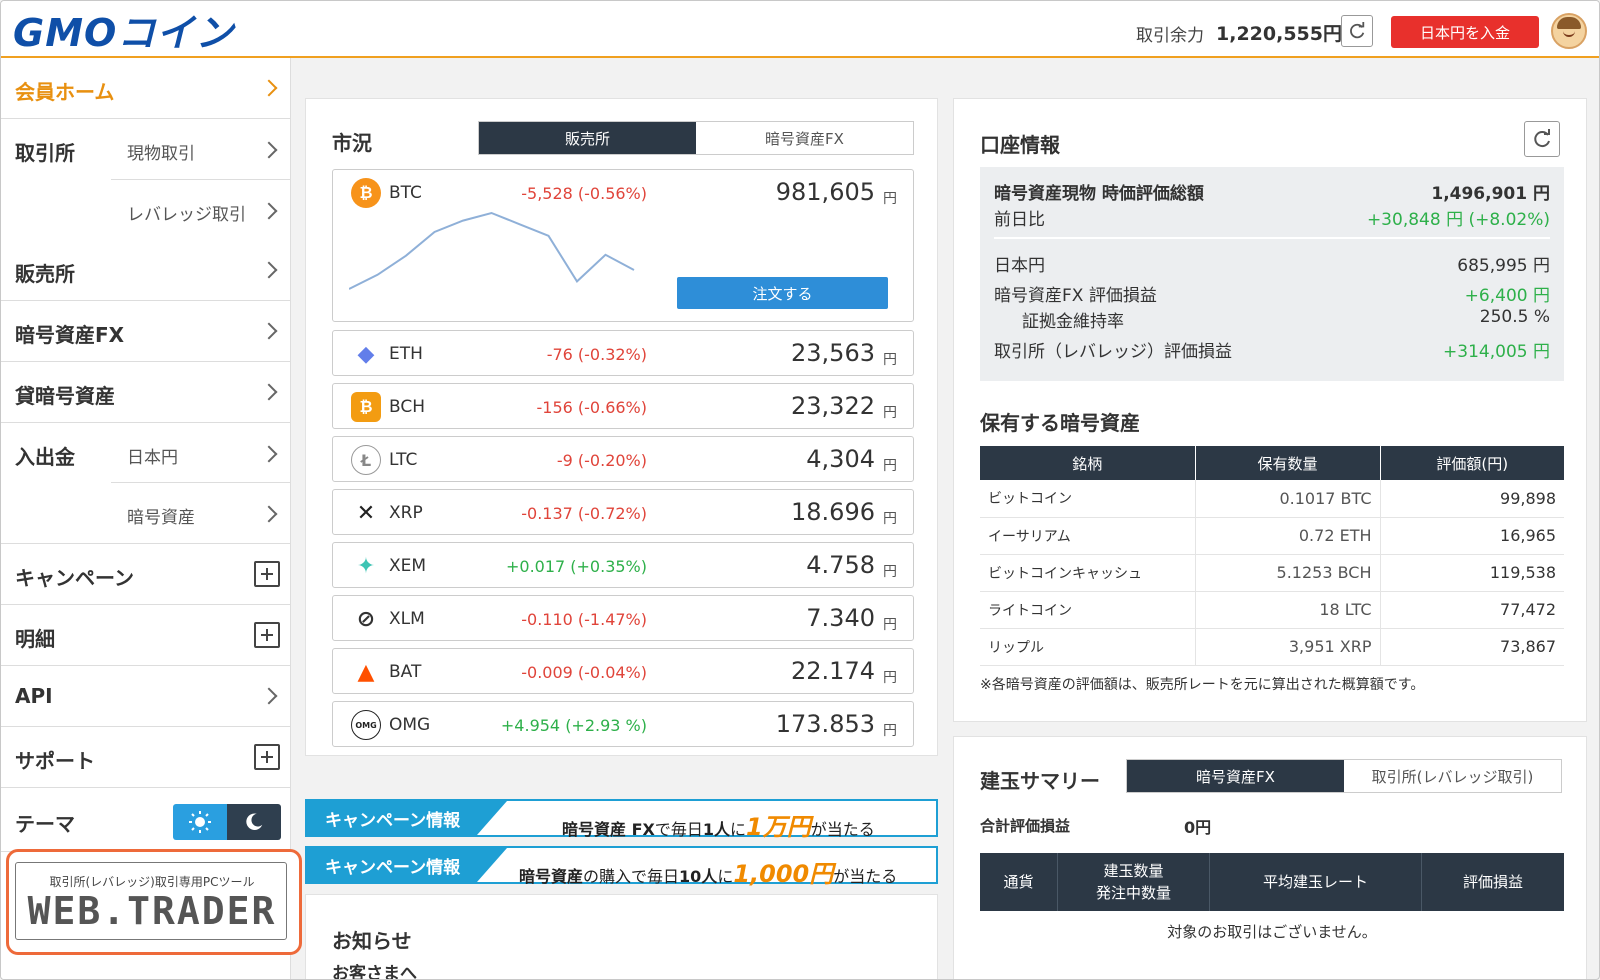 This screenshot has height=980, width=1600. I want to click on fx-pl-value: +6,400 円, so click(1507, 296).